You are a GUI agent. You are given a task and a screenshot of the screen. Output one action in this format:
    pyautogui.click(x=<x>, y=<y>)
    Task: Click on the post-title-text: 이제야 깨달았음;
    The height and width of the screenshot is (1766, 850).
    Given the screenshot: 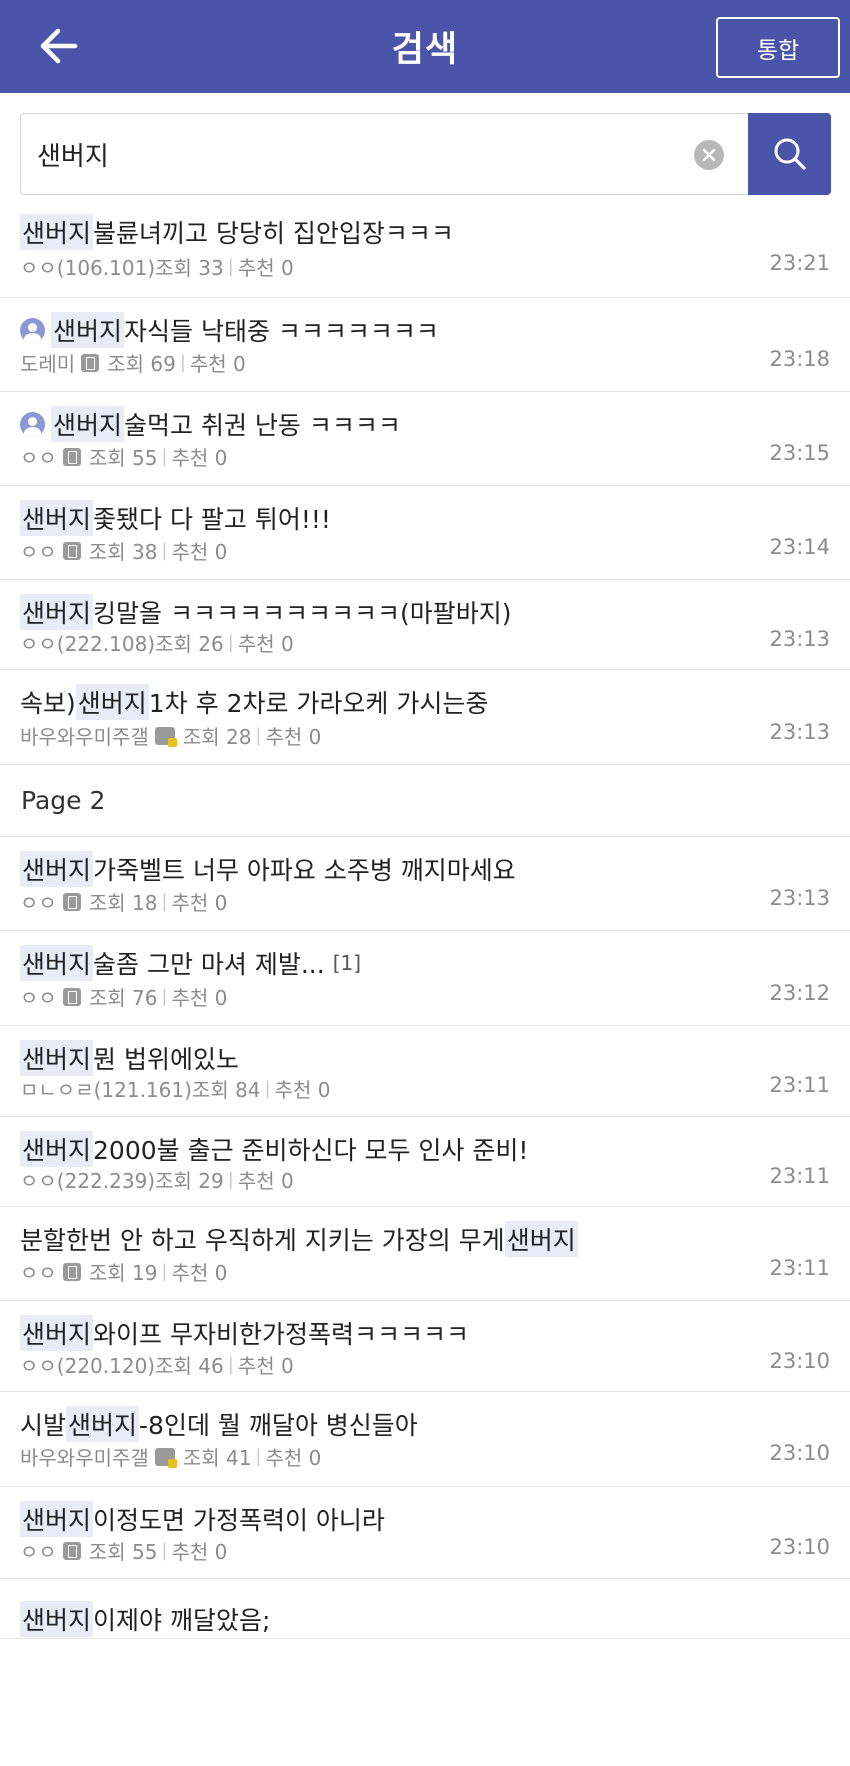 What is the action you would take?
    pyautogui.click(x=182, y=1620)
    